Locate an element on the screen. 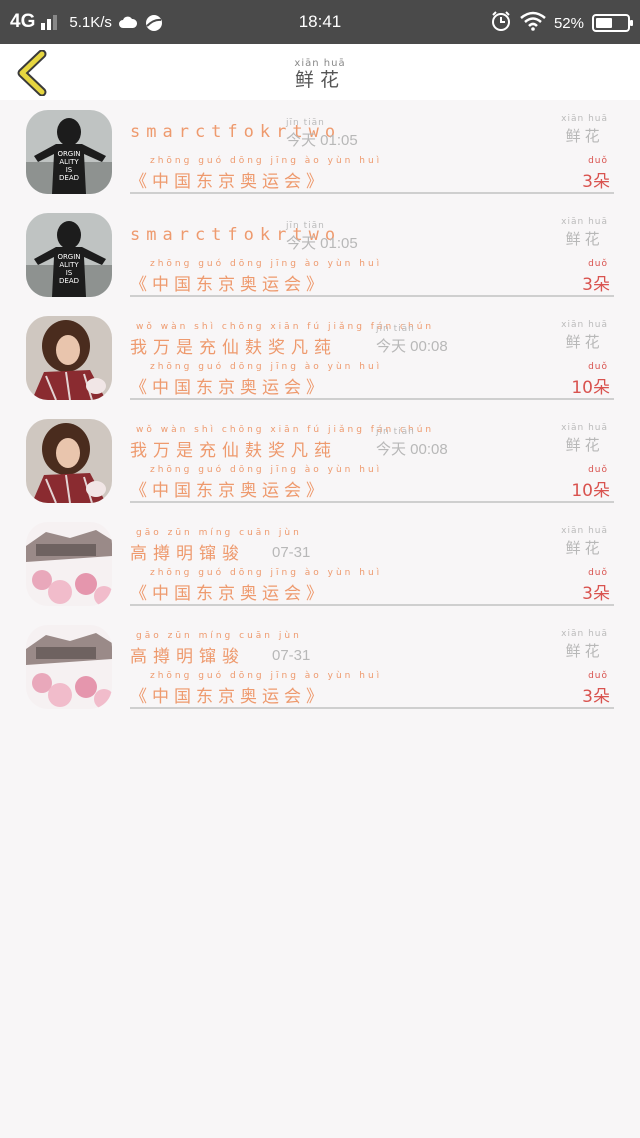 The image size is (640, 1138). page-title-pinyin: xiān huā is located at coordinates (320, 63).